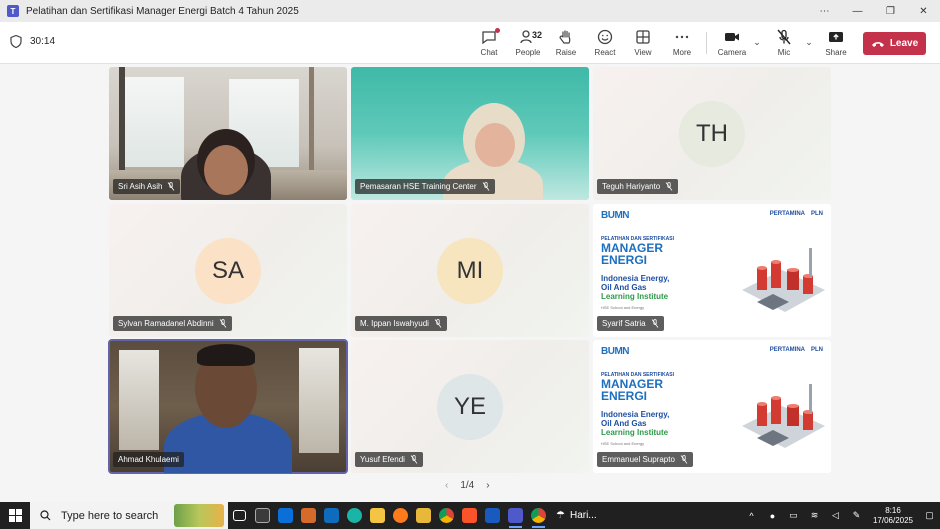 The image size is (940, 529). I want to click on window-controls: ⋯ — ❐ ✕, so click(874, 11).